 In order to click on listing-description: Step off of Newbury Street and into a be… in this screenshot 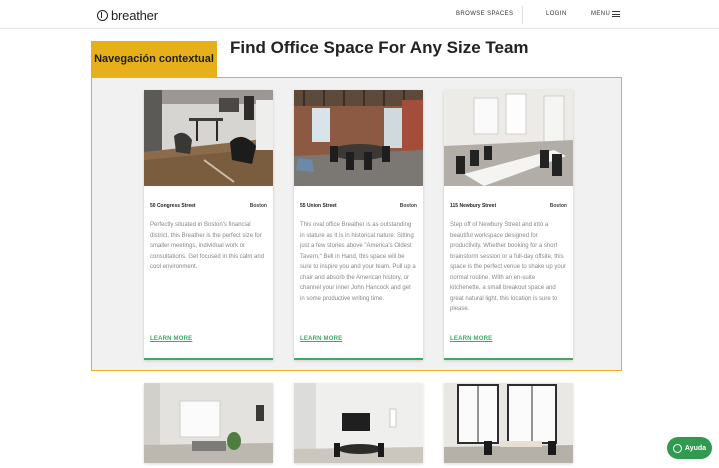, I will do `click(508, 267)`.